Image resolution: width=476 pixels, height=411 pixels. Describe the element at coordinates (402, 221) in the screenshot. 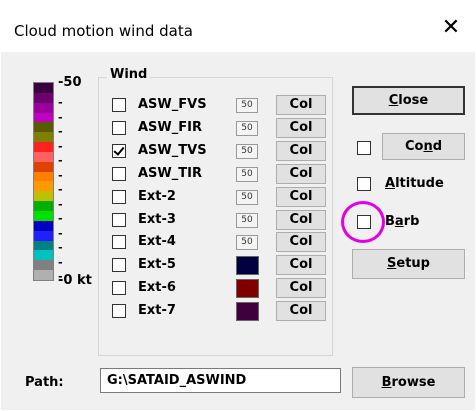

I see `barb-label: Barb` at that location.